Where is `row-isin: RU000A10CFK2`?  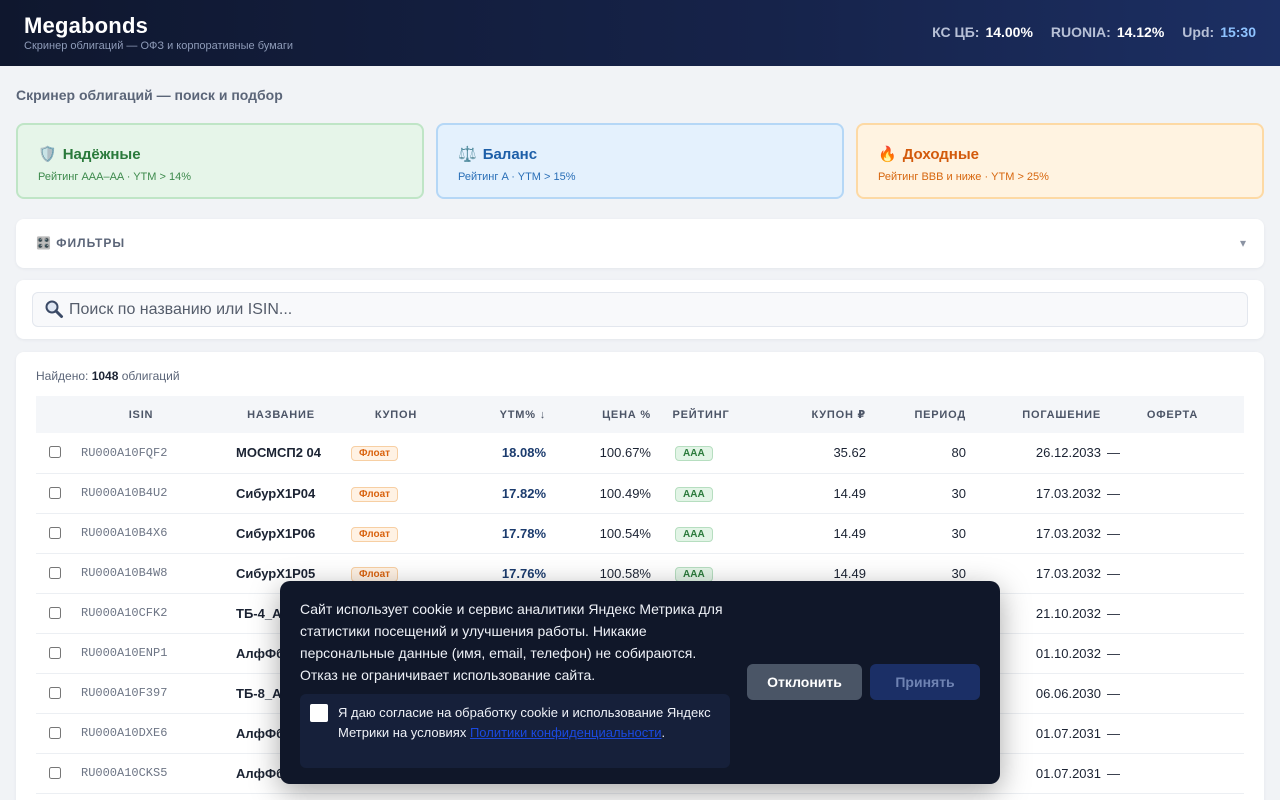
row-isin: RU000A10CFK2 is located at coordinates (141, 613).